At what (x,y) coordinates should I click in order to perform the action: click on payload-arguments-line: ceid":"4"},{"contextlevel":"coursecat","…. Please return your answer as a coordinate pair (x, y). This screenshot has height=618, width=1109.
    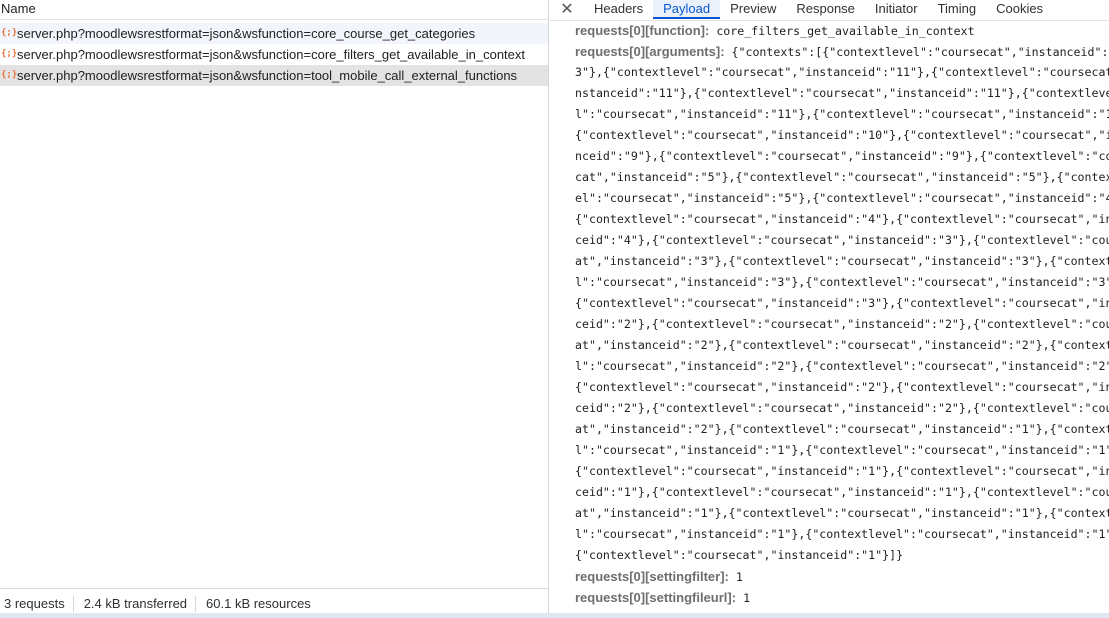
    Looking at the image, I should click on (842, 240).